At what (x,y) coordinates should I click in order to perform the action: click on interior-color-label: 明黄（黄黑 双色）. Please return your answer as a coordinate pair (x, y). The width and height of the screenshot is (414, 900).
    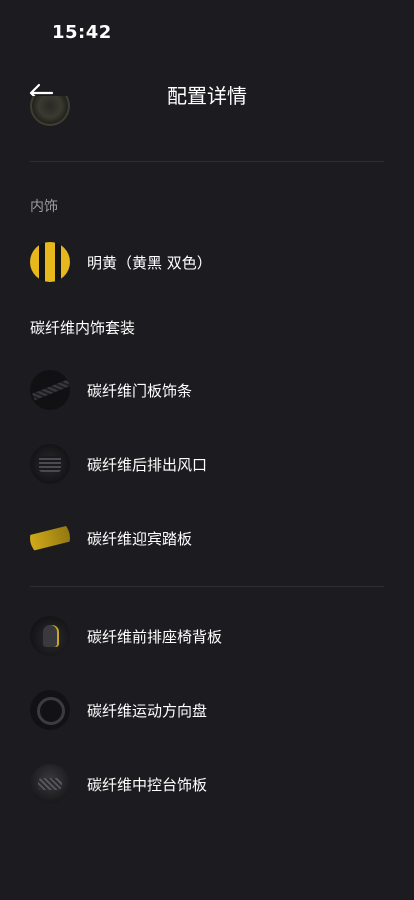
    Looking at the image, I should click on (149, 262).